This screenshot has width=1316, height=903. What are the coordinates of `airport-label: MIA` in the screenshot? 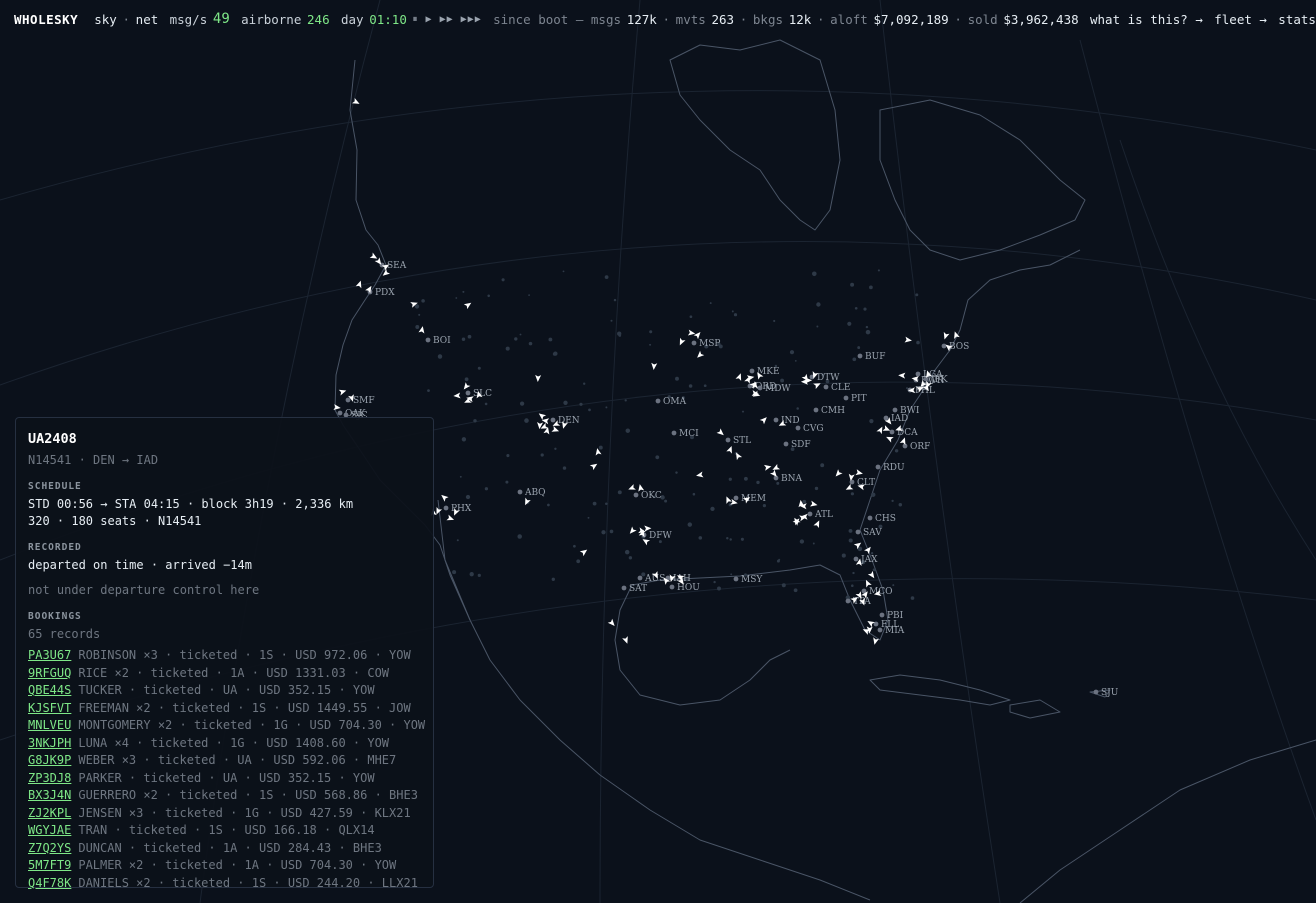 It's located at (895, 631).